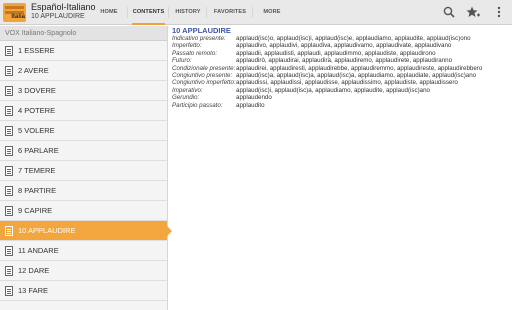 The image size is (512, 310). What do you see at coordinates (204, 68) in the screenshot?
I see `tense-label: Condizionale presente:` at bounding box center [204, 68].